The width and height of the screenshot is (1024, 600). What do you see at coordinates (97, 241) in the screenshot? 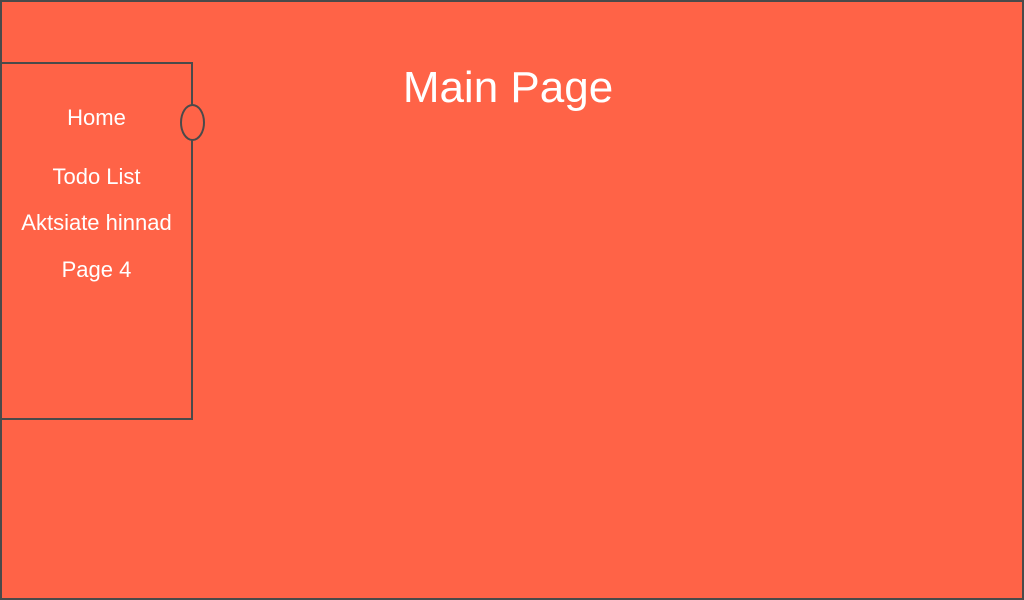
I see `sidebar-drawer: Home Todo List Aktsiate hinnad Page 4` at bounding box center [97, 241].